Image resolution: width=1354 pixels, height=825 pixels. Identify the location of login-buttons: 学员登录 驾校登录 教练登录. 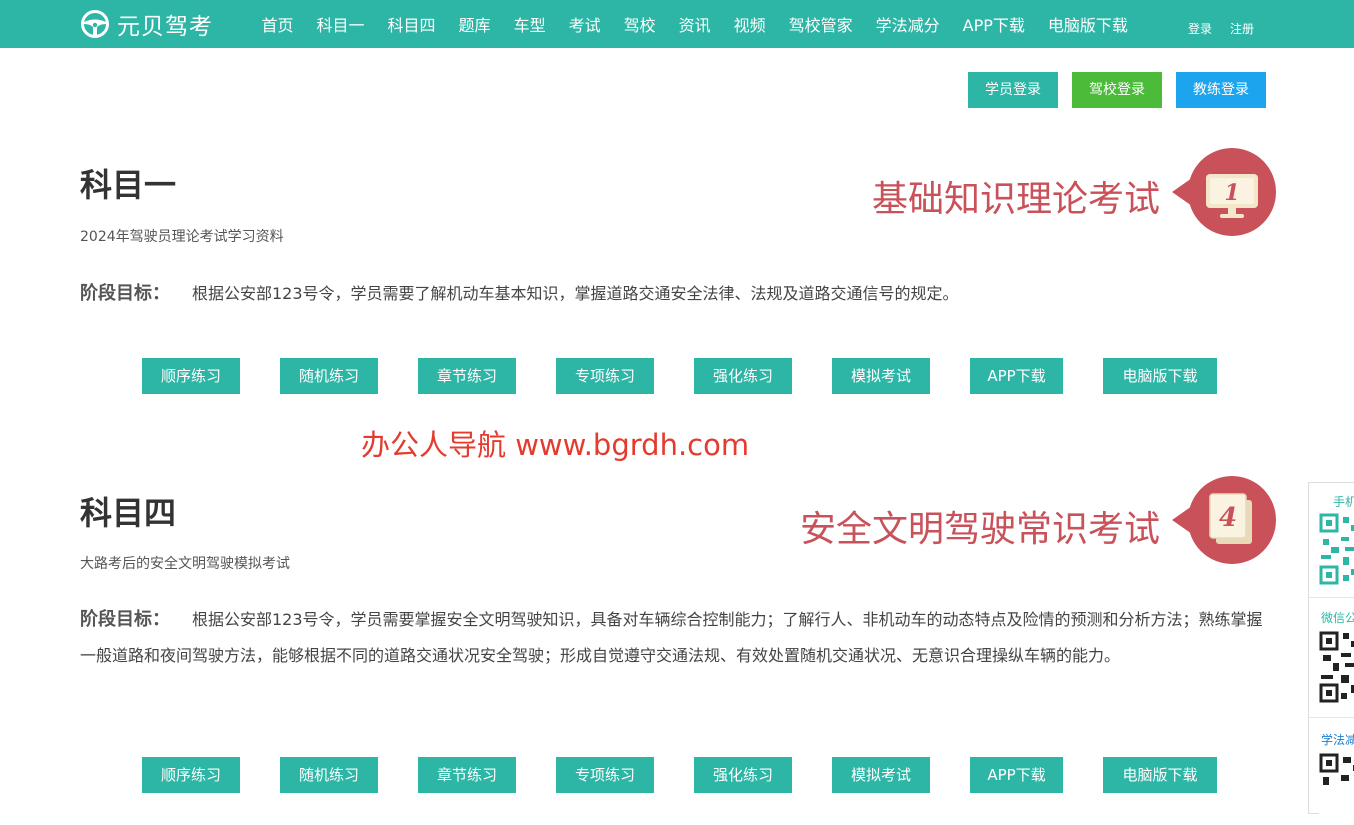
(1117, 90).